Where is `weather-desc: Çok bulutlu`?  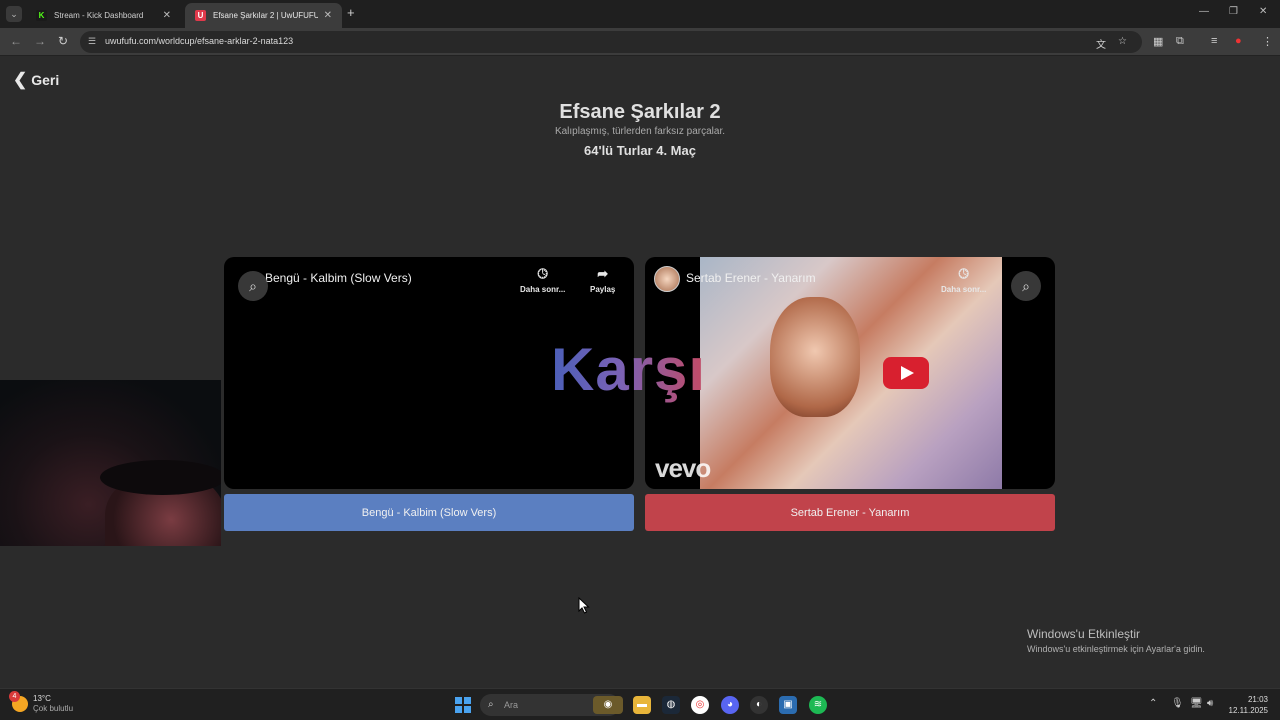 weather-desc: Çok bulutlu is located at coordinates (53, 708).